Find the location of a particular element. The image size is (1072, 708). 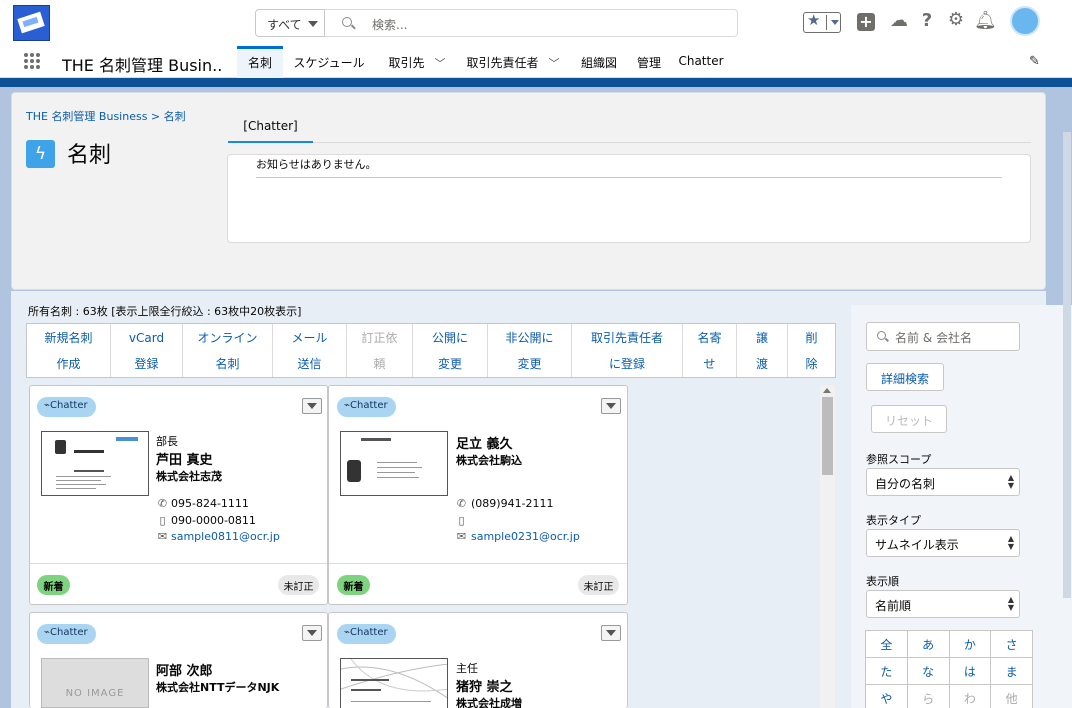

page-scrollbar is located at coordinates (1066, 346).